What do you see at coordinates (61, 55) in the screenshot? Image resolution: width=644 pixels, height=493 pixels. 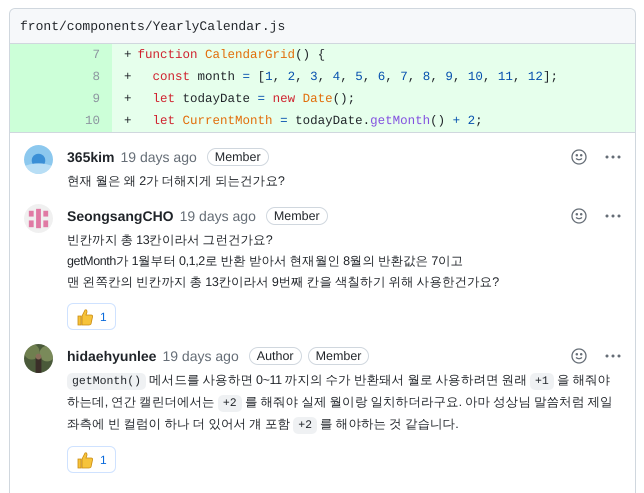 I see `line-number: 7` at bounding box center [61, 55].